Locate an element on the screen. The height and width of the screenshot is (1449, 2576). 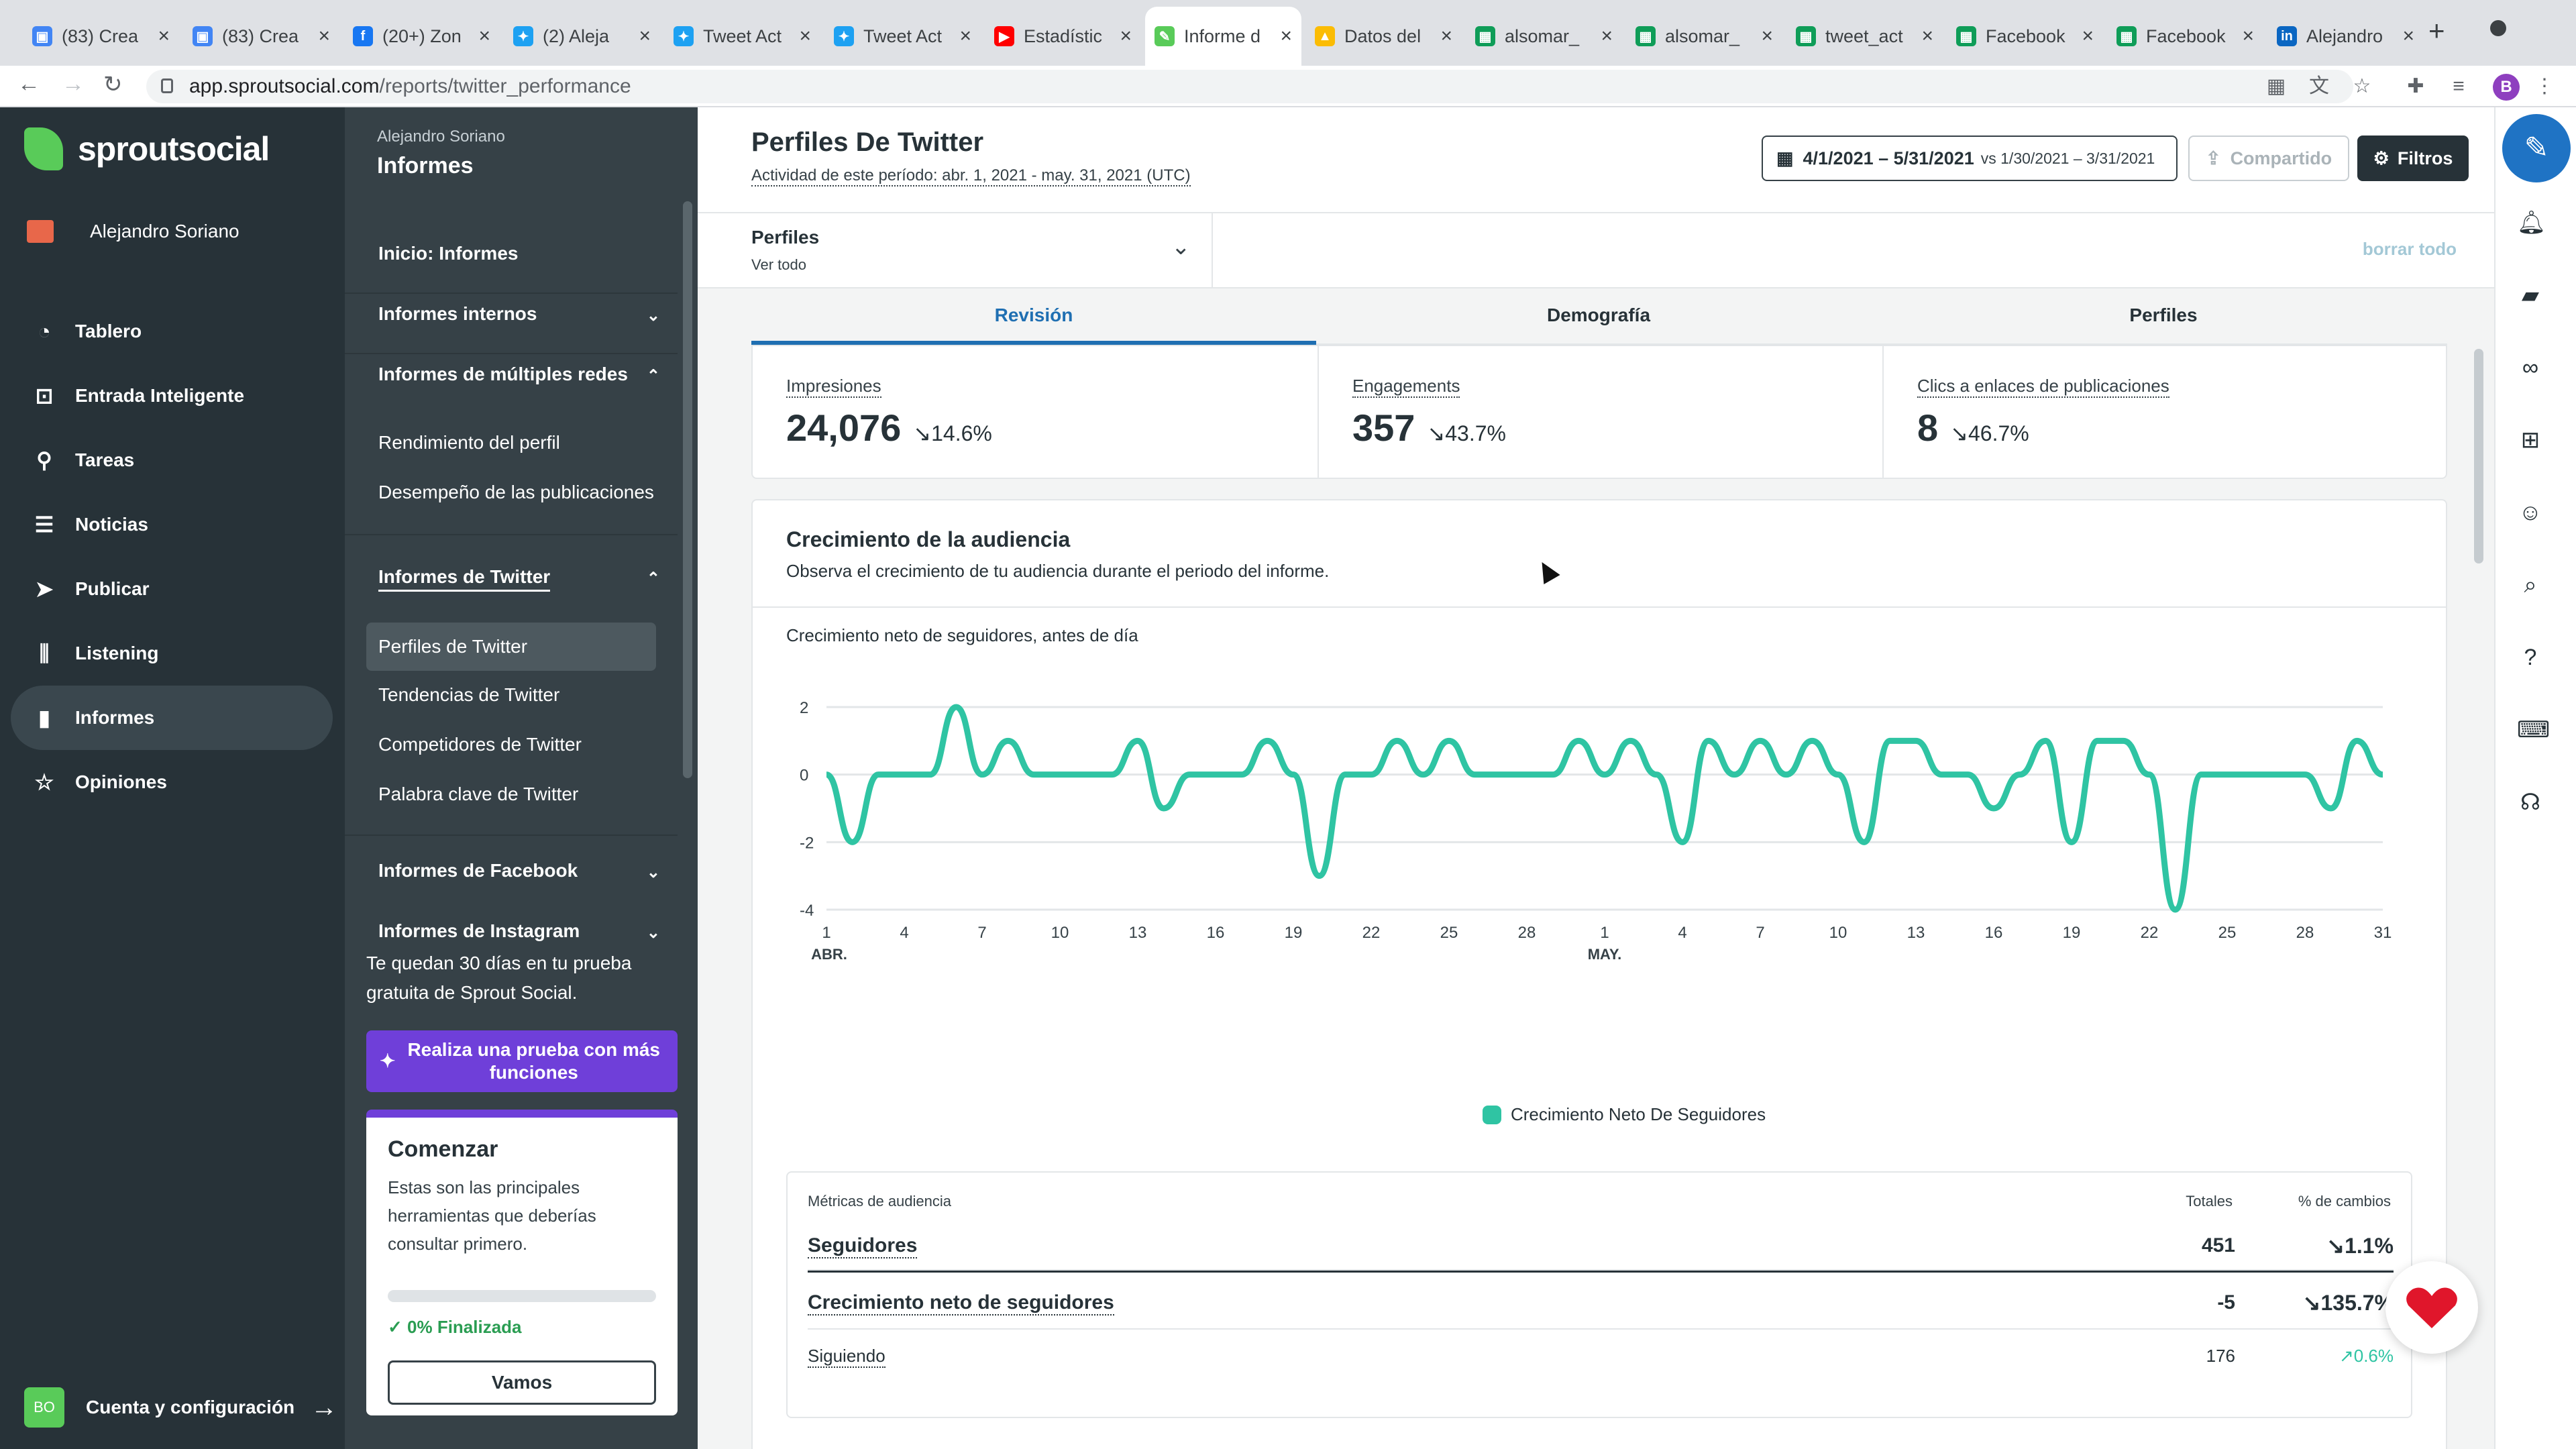
divider is located at coordinates (1212, 250).